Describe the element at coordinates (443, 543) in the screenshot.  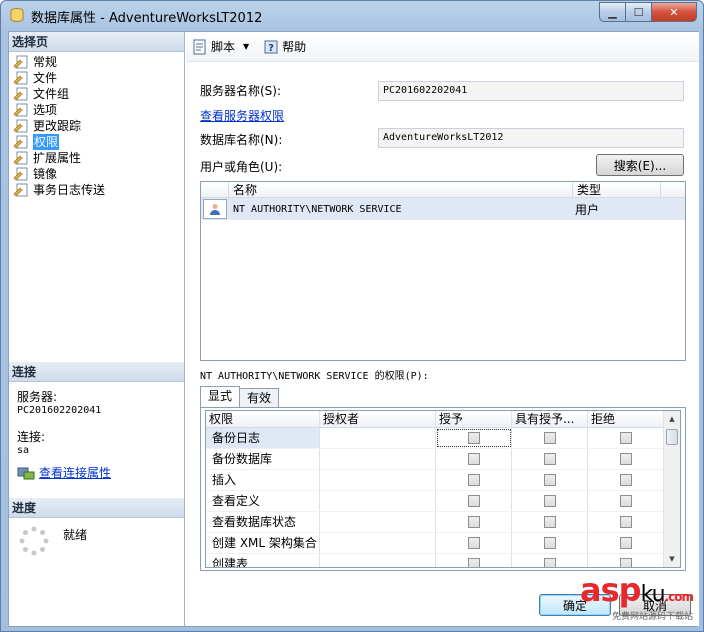
I see `table-row: 创建 XML 架构集合` at that location.